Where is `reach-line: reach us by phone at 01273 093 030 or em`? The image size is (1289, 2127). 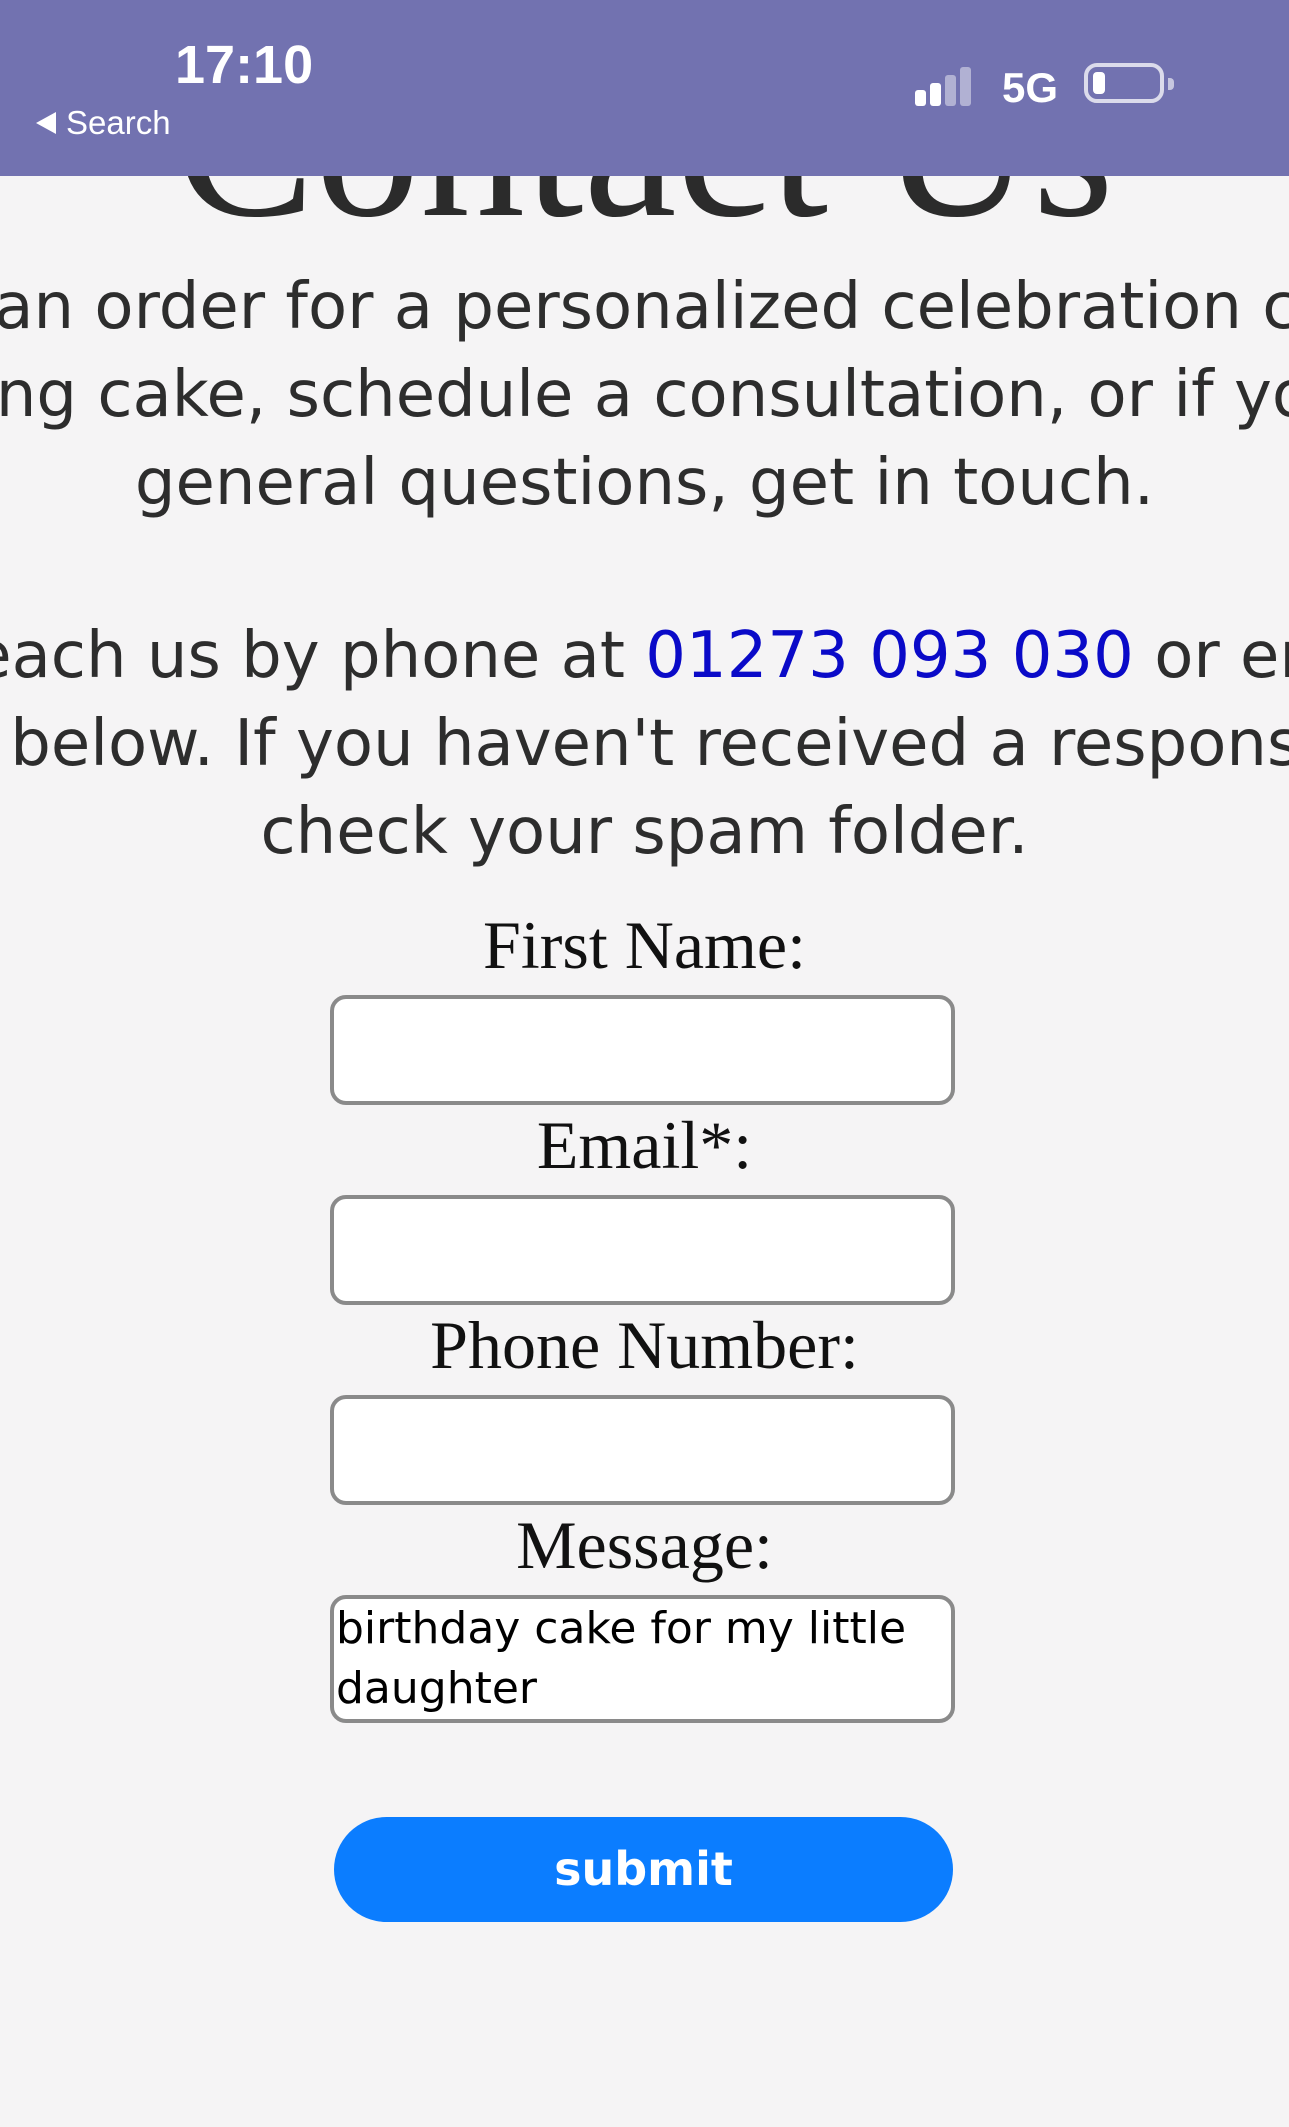 reach-line: reach us by phone at 01273 093 030 or em is located at coordinates (644, 656).